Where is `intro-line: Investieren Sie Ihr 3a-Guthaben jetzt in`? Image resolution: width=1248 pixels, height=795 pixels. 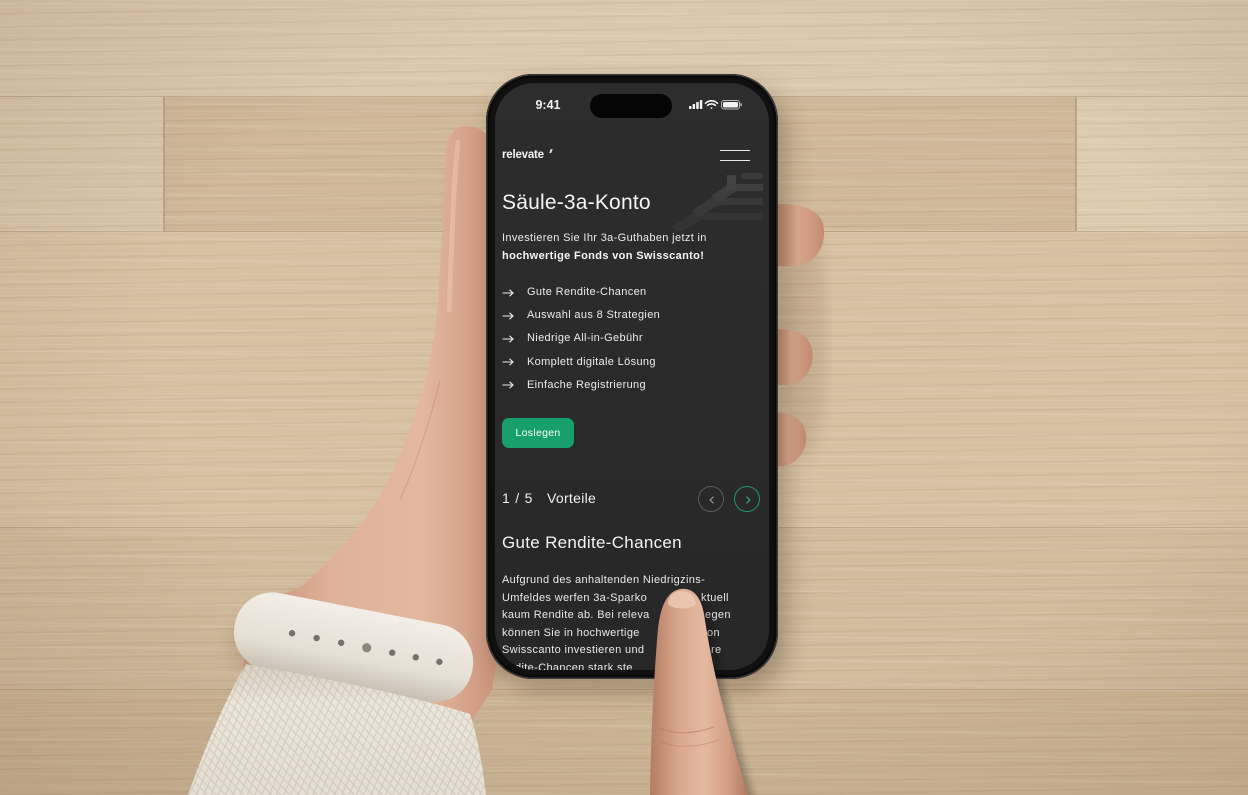 intro-line: Investieren Sie Ihr 3a-Guthaben jetzt in is located at coordinates (604, 238).